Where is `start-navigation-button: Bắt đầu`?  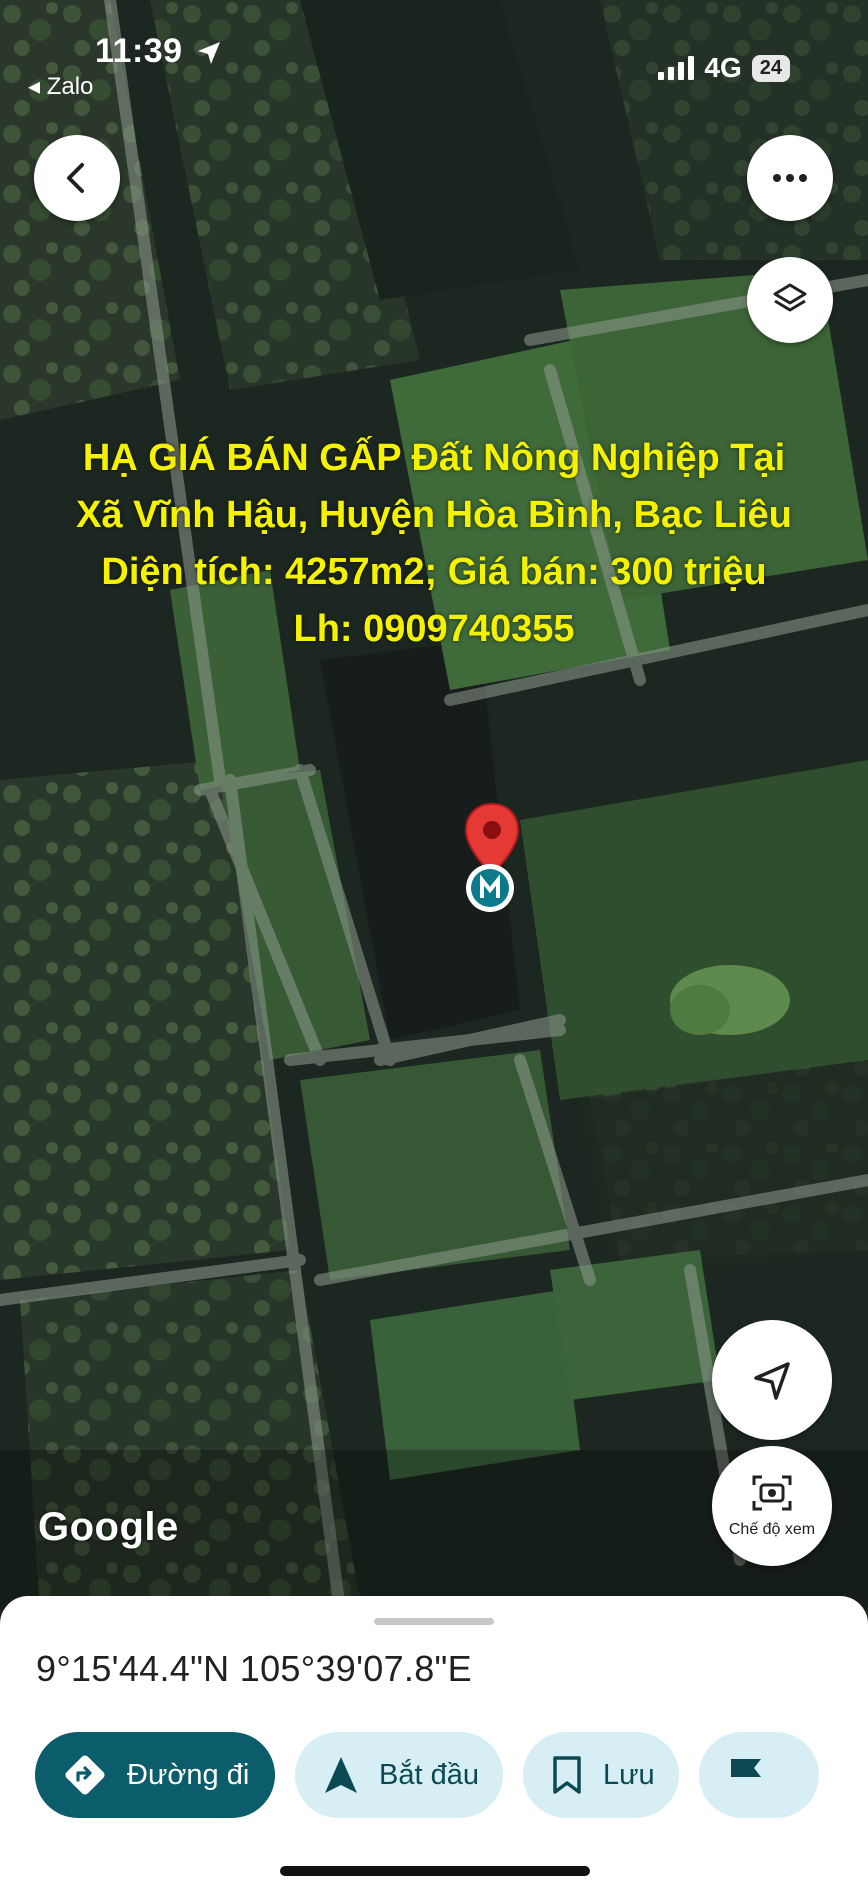 start-navigation-button: Bắt đầu is located at coordinates (399, 1775).